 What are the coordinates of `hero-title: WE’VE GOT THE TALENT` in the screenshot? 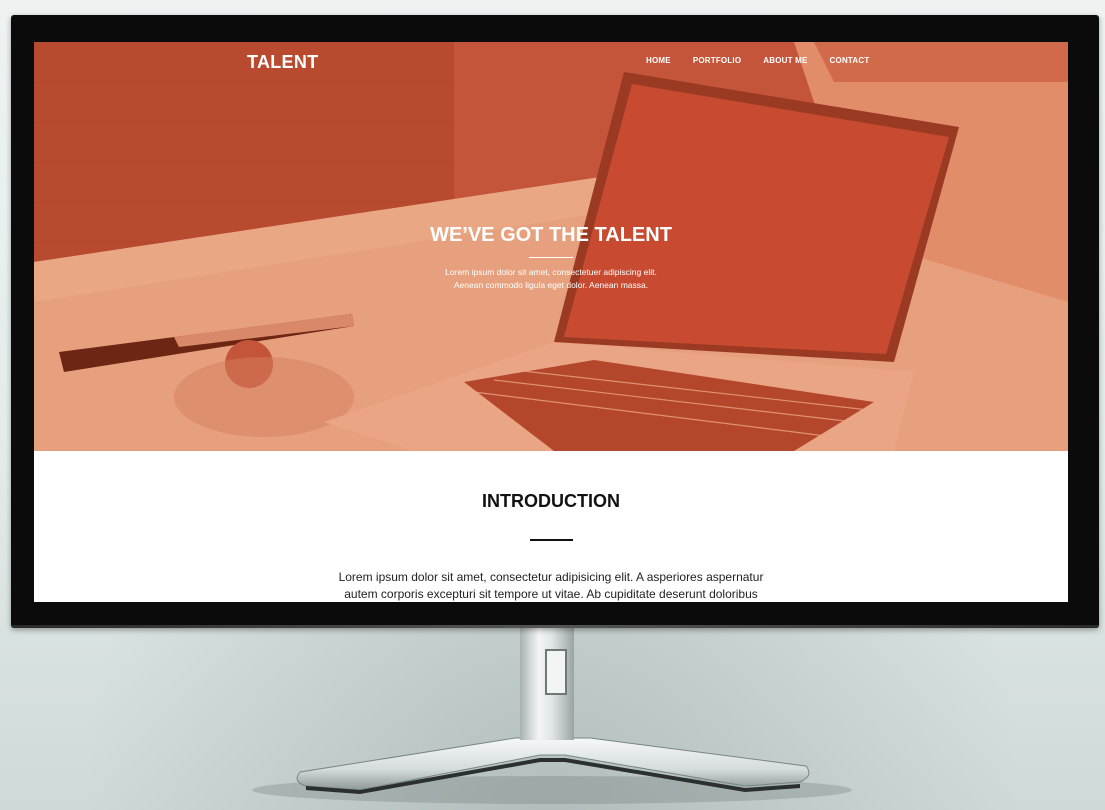 It's located at (551, 235).